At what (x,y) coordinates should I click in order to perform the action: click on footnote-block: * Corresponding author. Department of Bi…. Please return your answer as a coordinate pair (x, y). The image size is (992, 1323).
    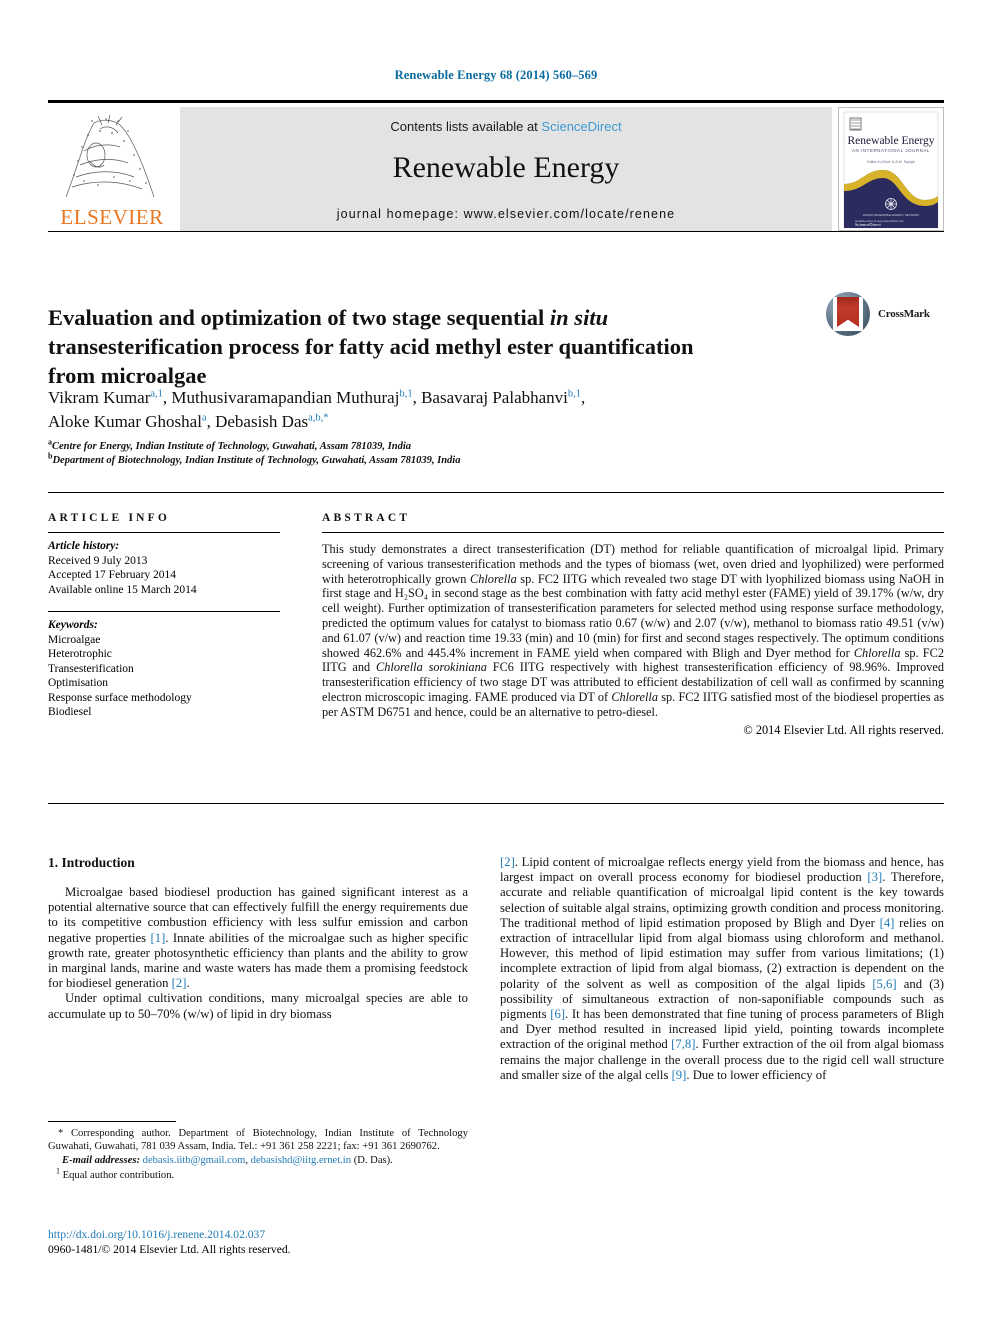
    Looking at the image, I should click on (258, 1154).